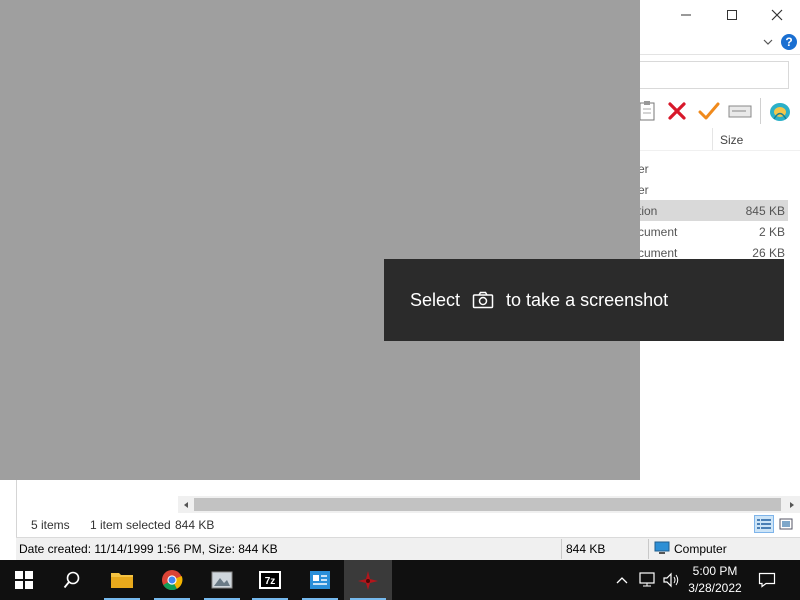 The width and height of the screenshot is (800, 600). I want to click on windows-icon, so click(24, 580).